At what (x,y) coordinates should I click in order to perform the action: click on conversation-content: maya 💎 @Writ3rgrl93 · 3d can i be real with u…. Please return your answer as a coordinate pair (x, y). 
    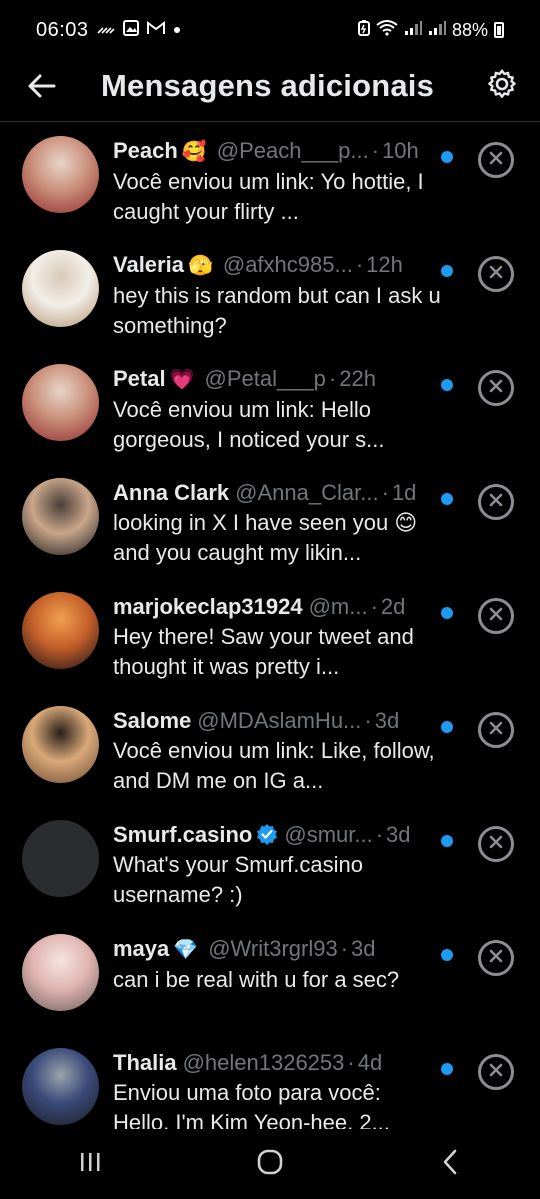
    Looking at the image, I should click on (278, 964).